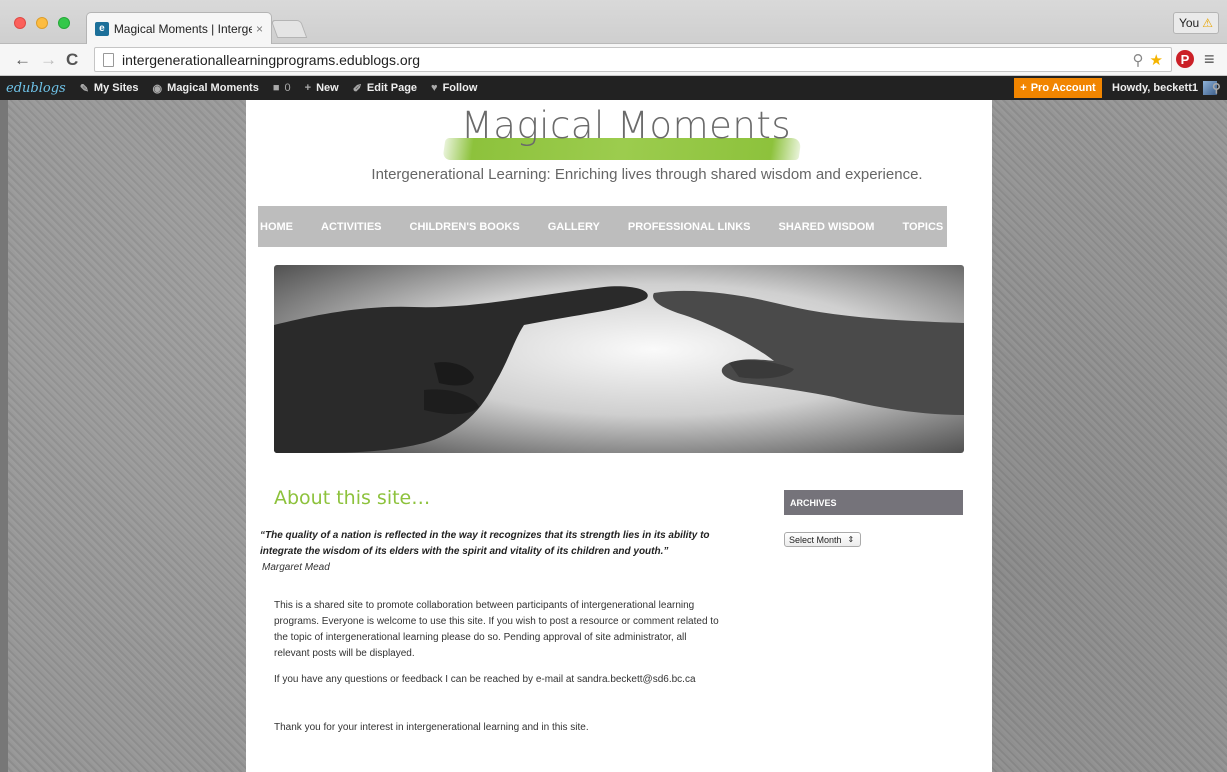 The image size is (1227, 772). Describe the element at coordinates (102, 28) in the screenshot. I see `edublogs-favicon-icon: e` at that location.